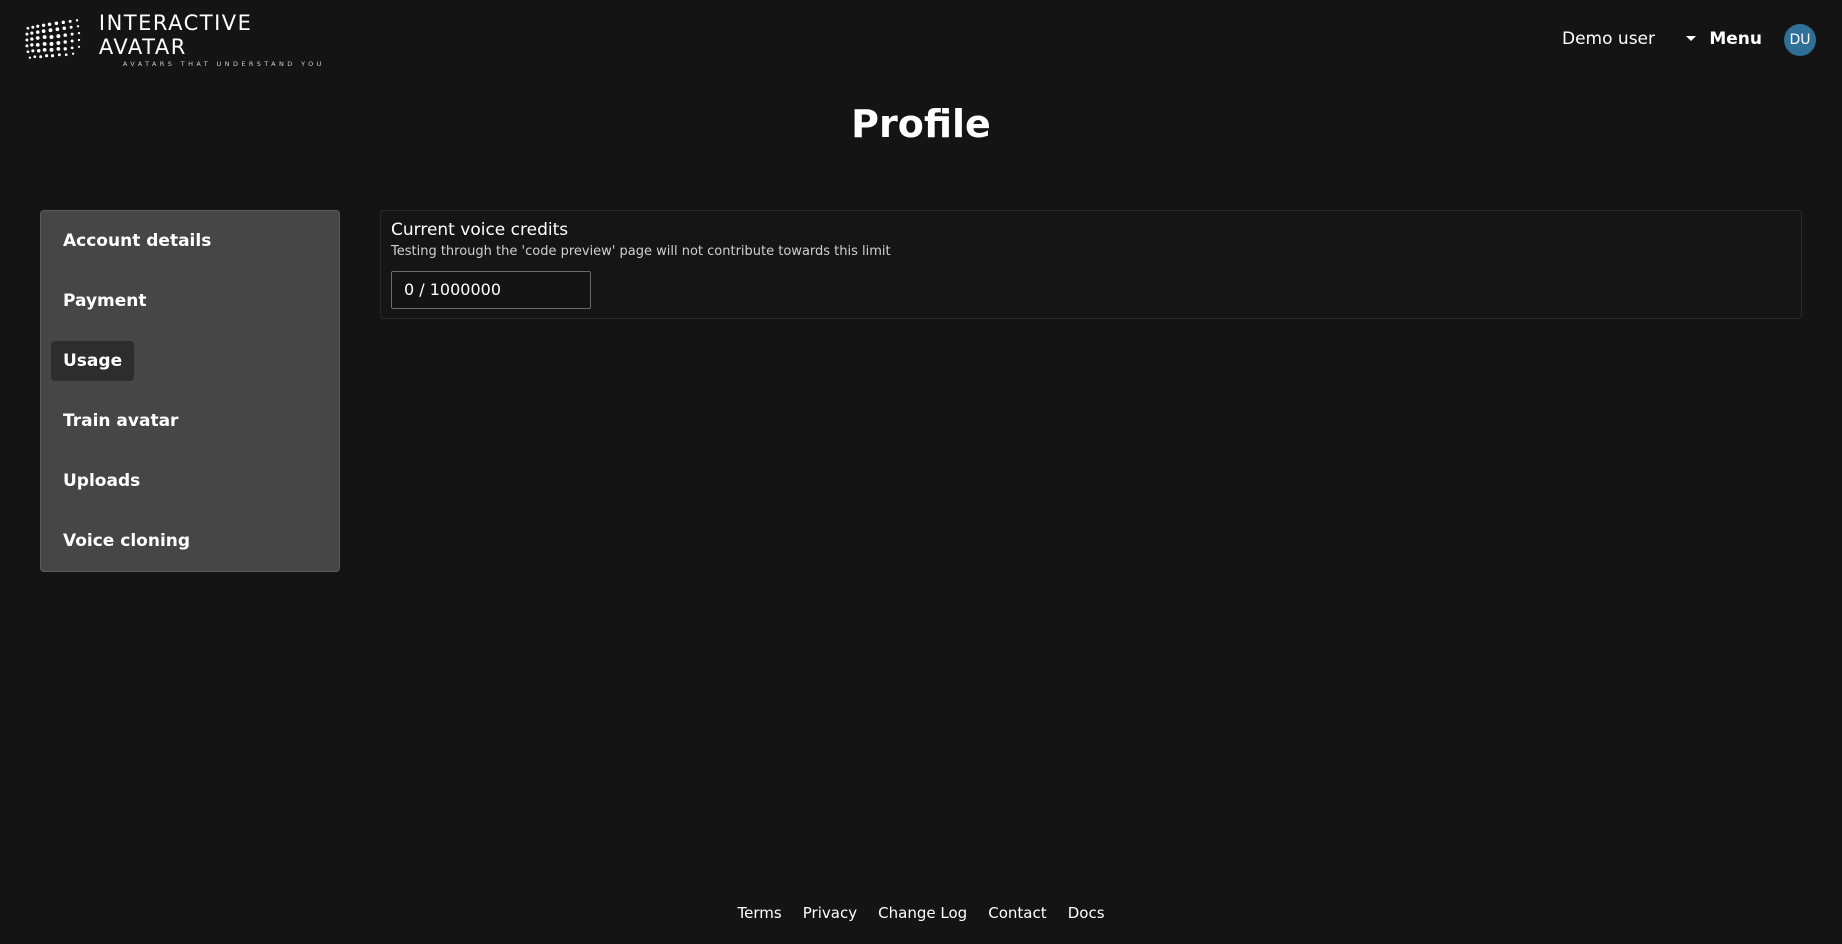 The image size is (1842, 944). What do you see at coordinates (1735, 39) in the screenshot?
I see `menu-button: Menu` at bounding box center [1735, 39].